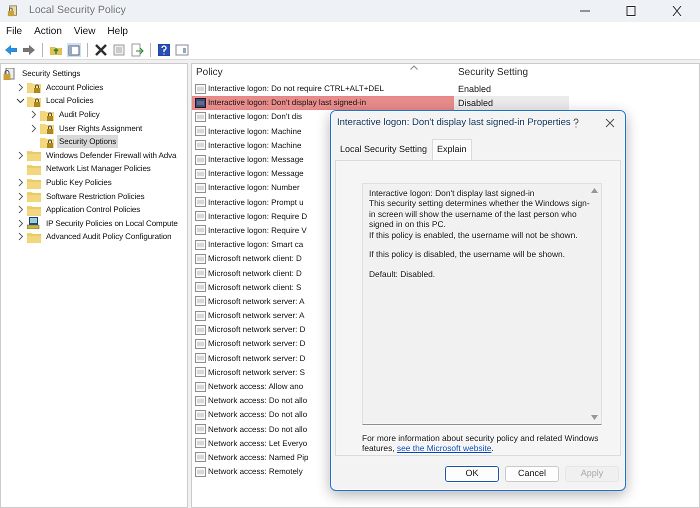 The width and height of the screenshot is (700, 508). What do you see at coordinates (51, 73) in the screenshot?
I see `tree-item: Security Settings` at bounding box center [51, 73].